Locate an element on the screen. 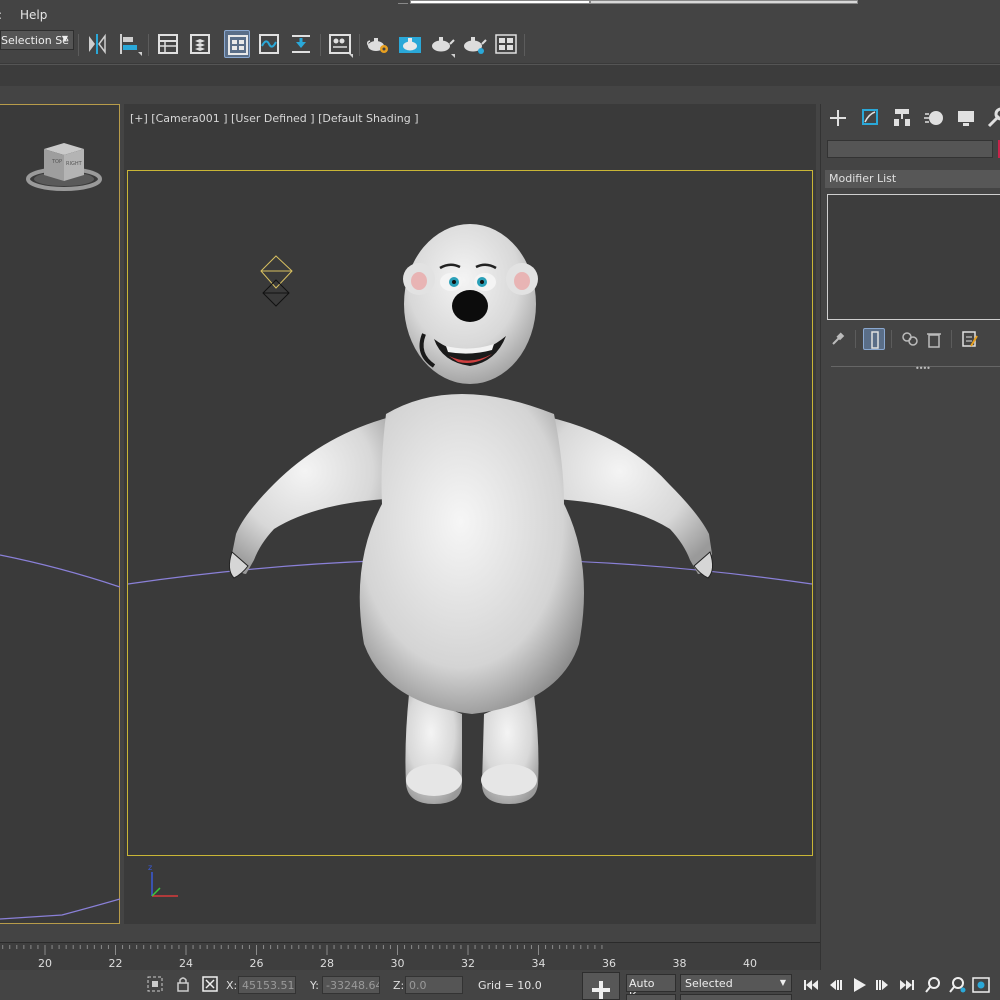 The image size is (1000, 1000). render-setup-button is located at coordinates (378, 44).